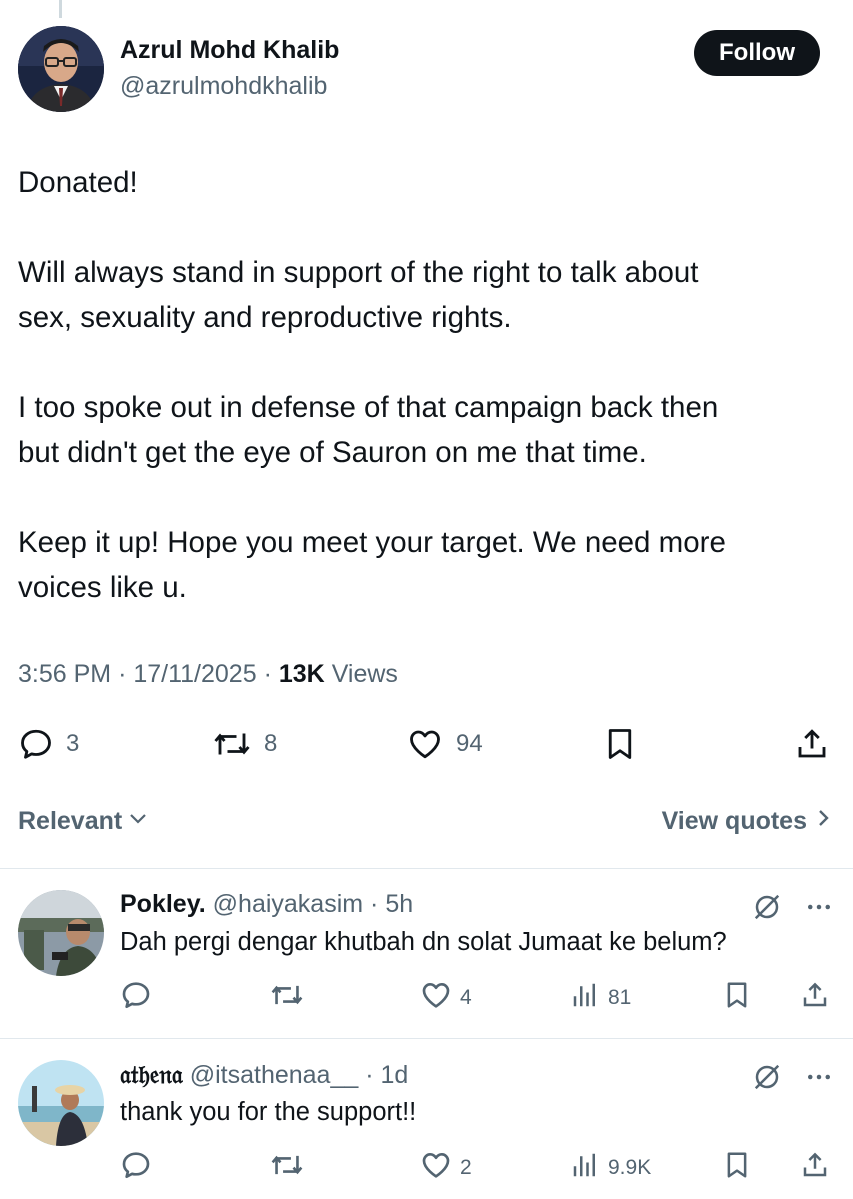  What do you see at coordinates (78, 182) in the screenshot?
I see `tweet-line: Donated!` at bounding box center [78, 182].